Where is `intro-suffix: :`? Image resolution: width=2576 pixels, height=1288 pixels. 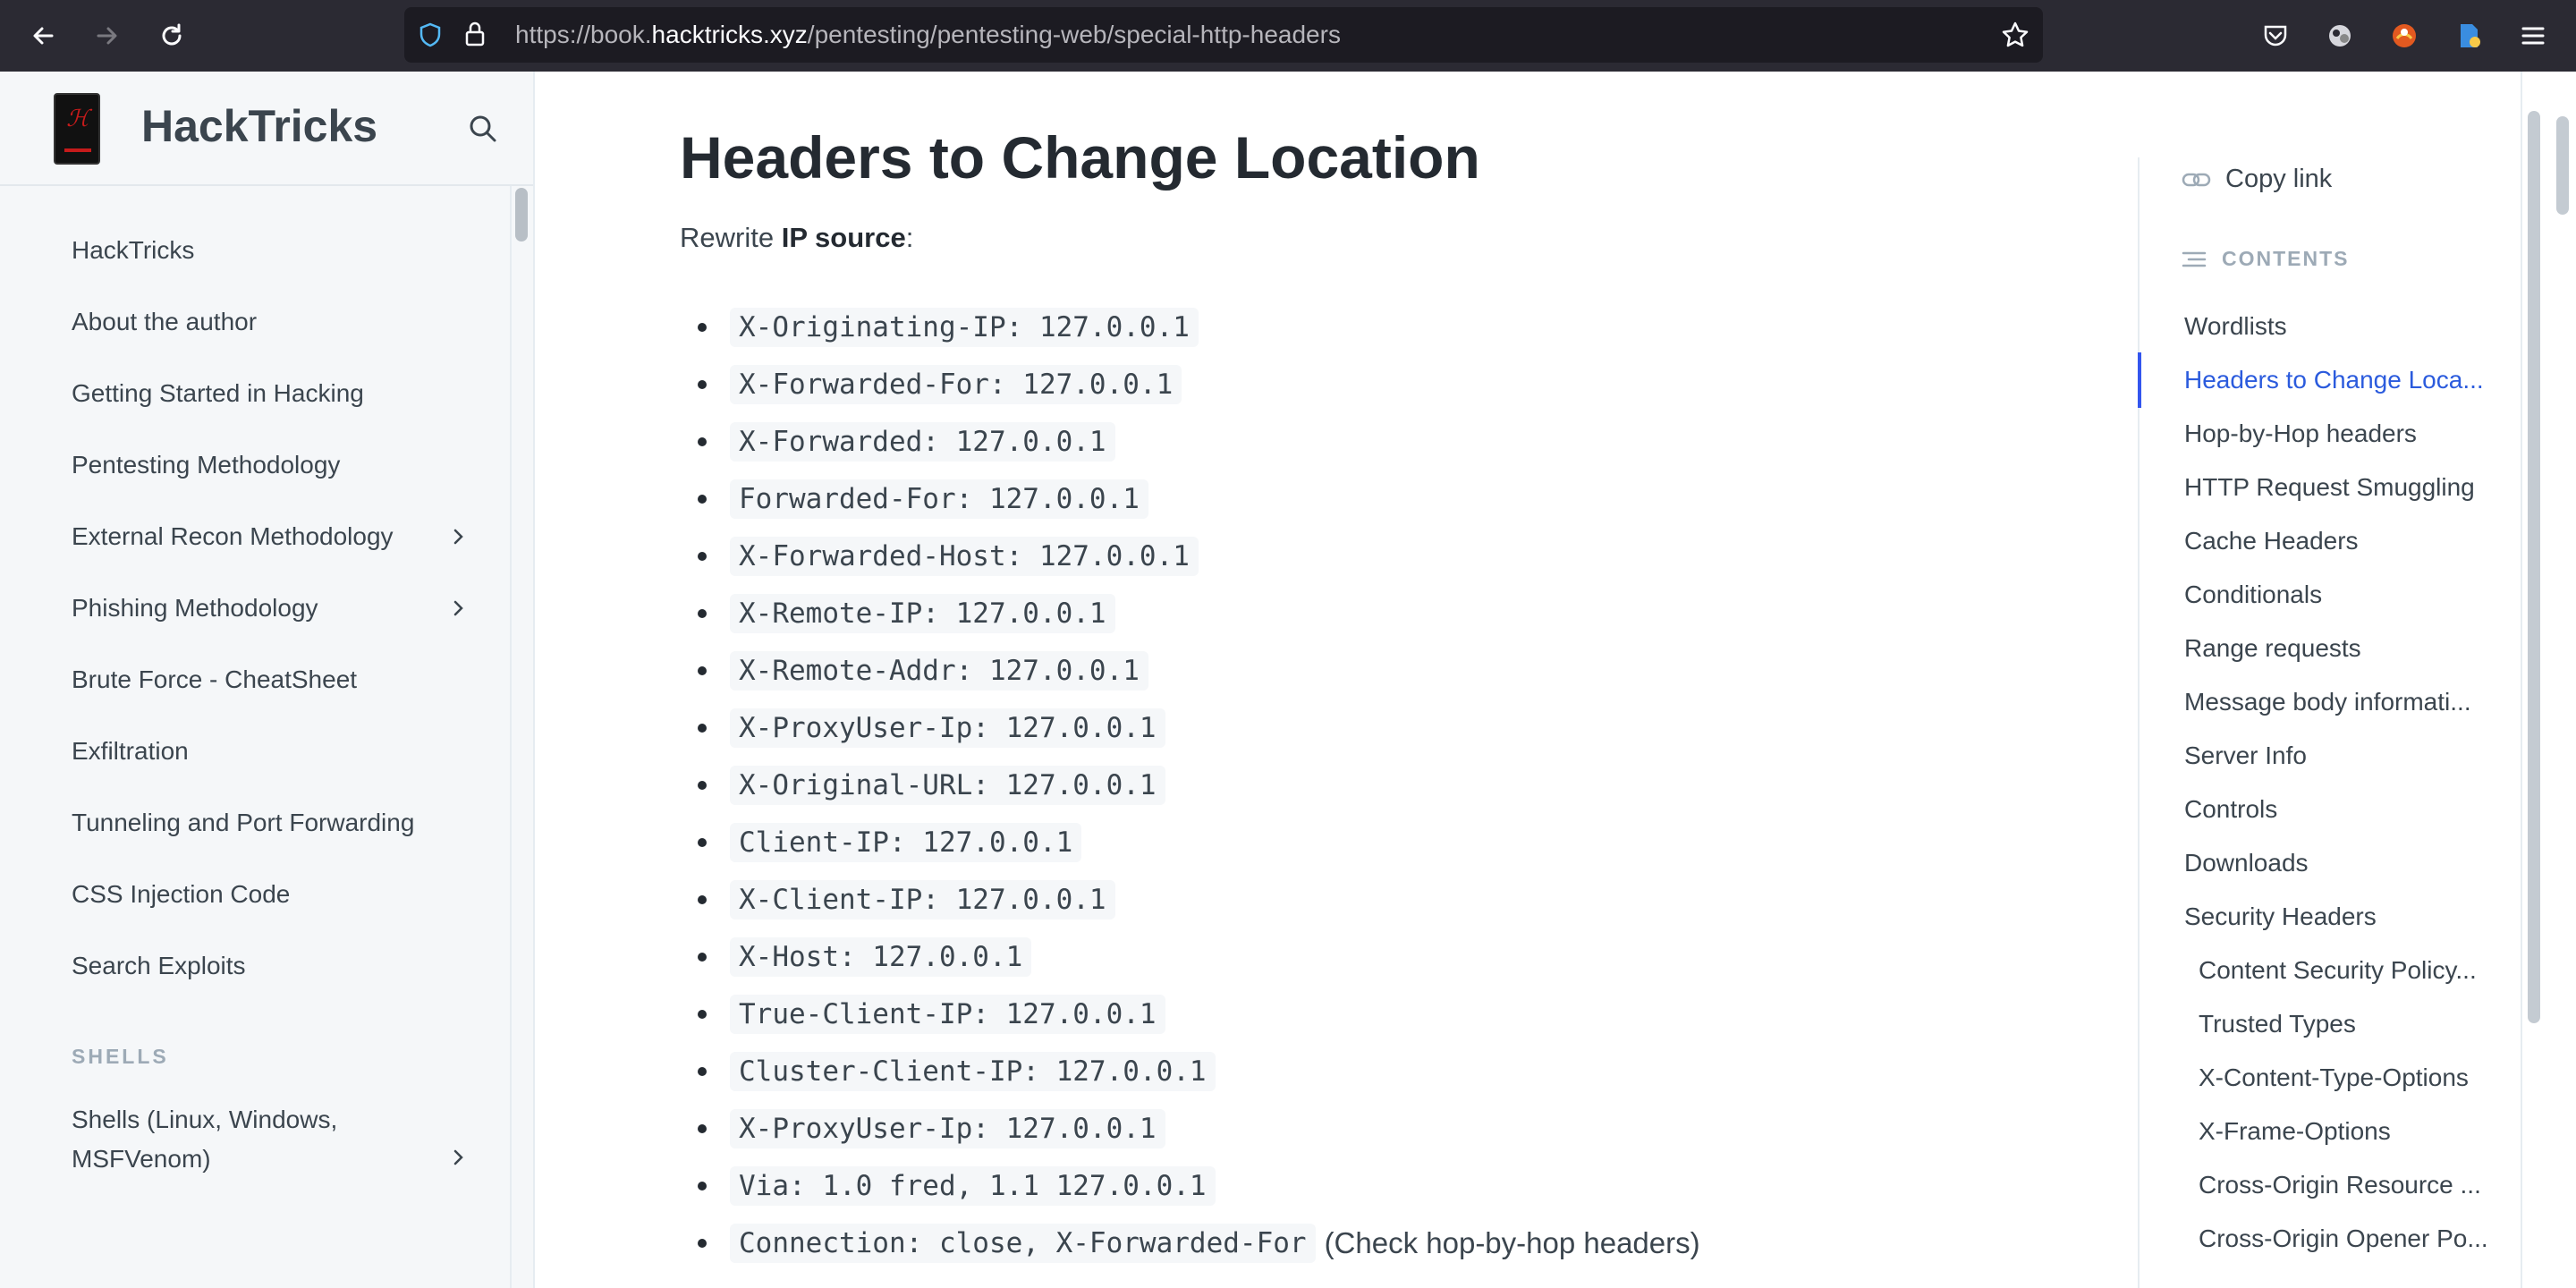 intro-suffix: : is located at coordinates (909, 237).